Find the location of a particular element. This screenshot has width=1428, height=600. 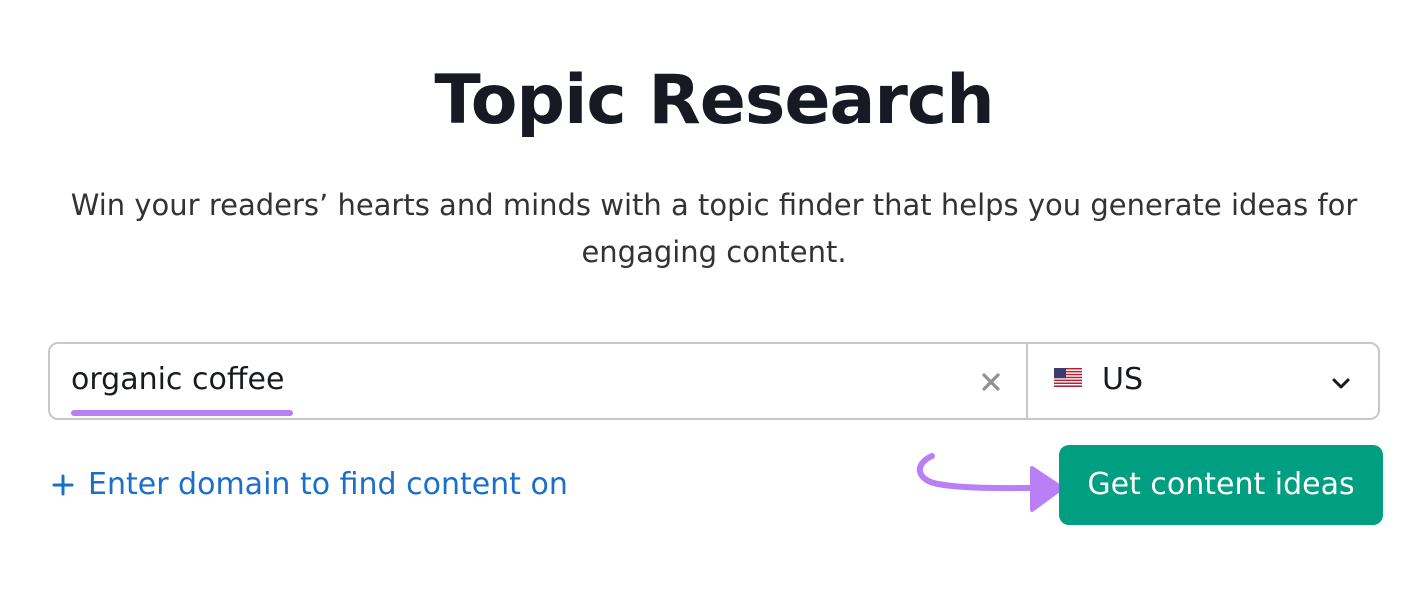

search-bar: organic coffee US is located at coordinates (714, 381).